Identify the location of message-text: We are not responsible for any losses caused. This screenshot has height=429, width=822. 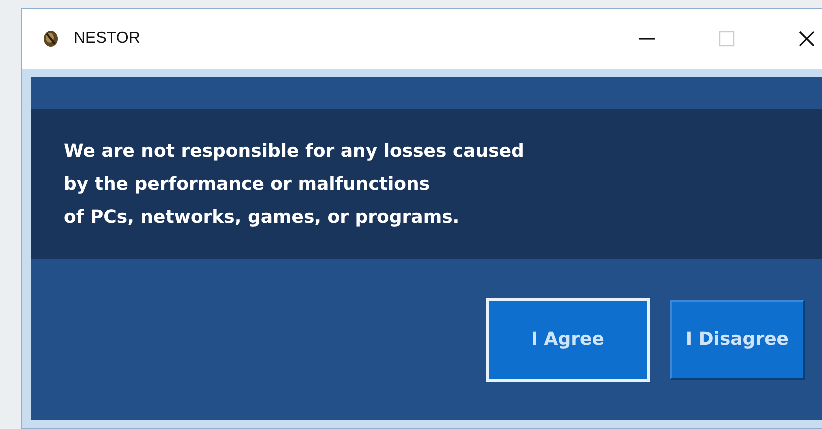
(294, 152).